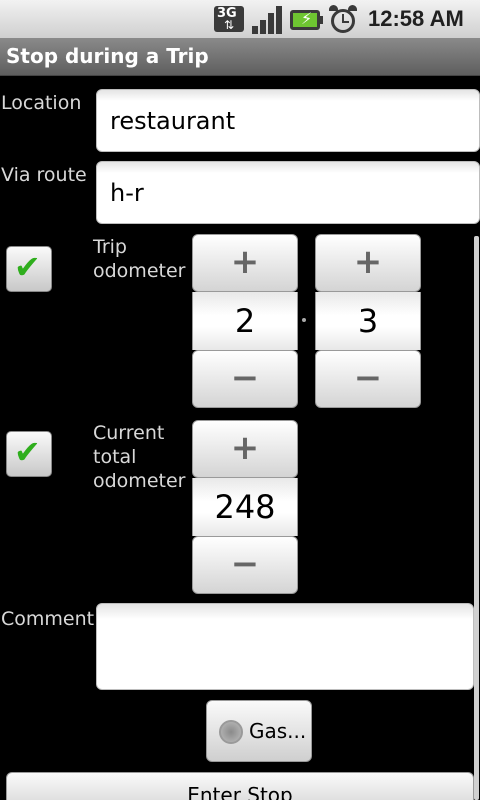 The image size is (480, 800). Describe the element at coordinates (127, 192) in the screenshot. I see `via-route-value: h-r` at that location.